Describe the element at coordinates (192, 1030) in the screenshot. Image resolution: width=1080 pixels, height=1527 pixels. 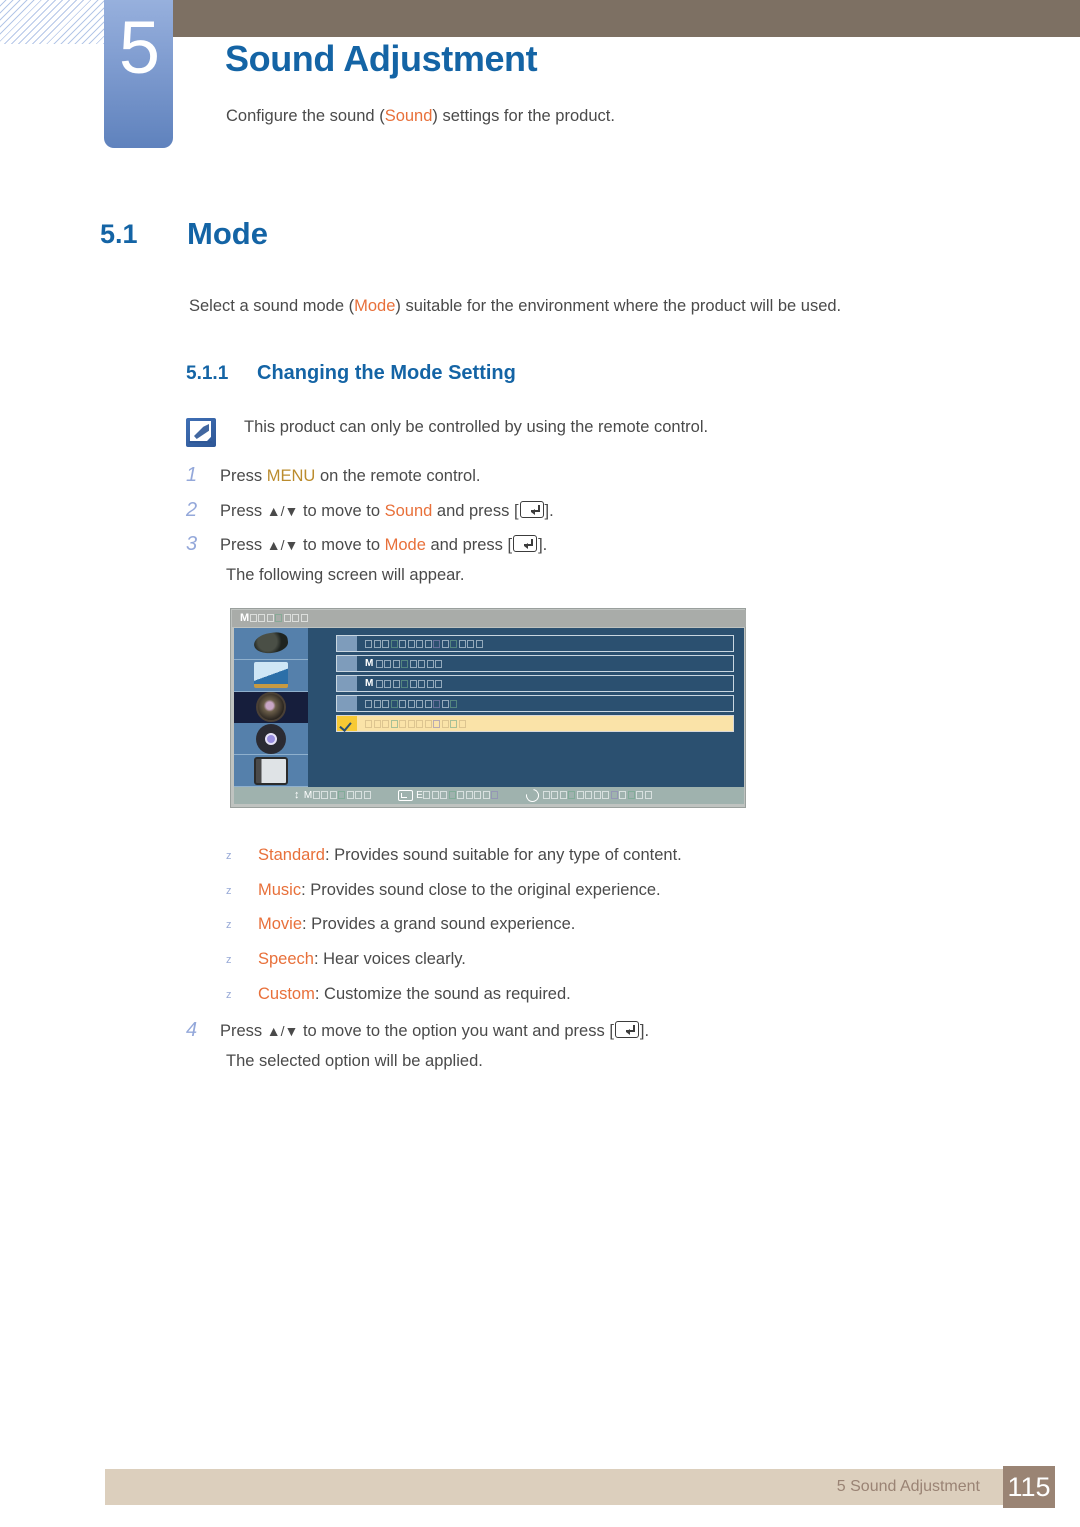
I see `step-4-number: 4` at that location.